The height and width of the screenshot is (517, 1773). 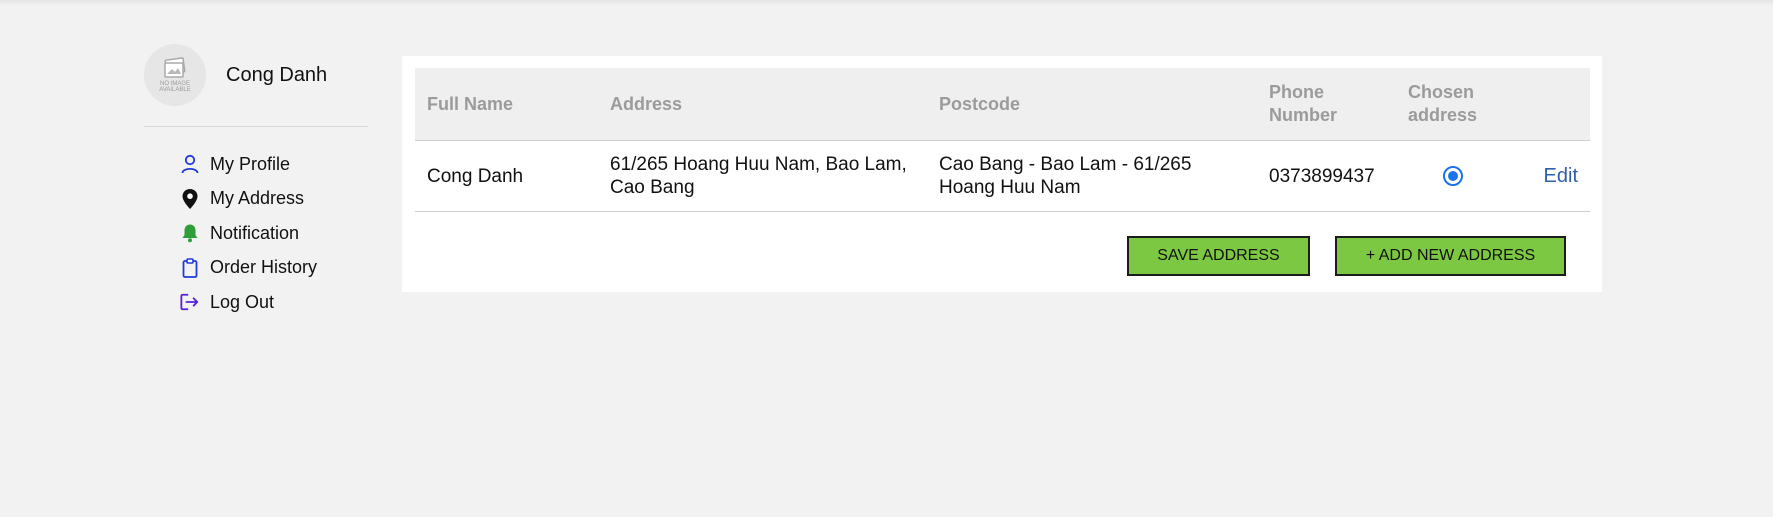 I want to click on cell-action: Edit, so click(x=1550, y=176).